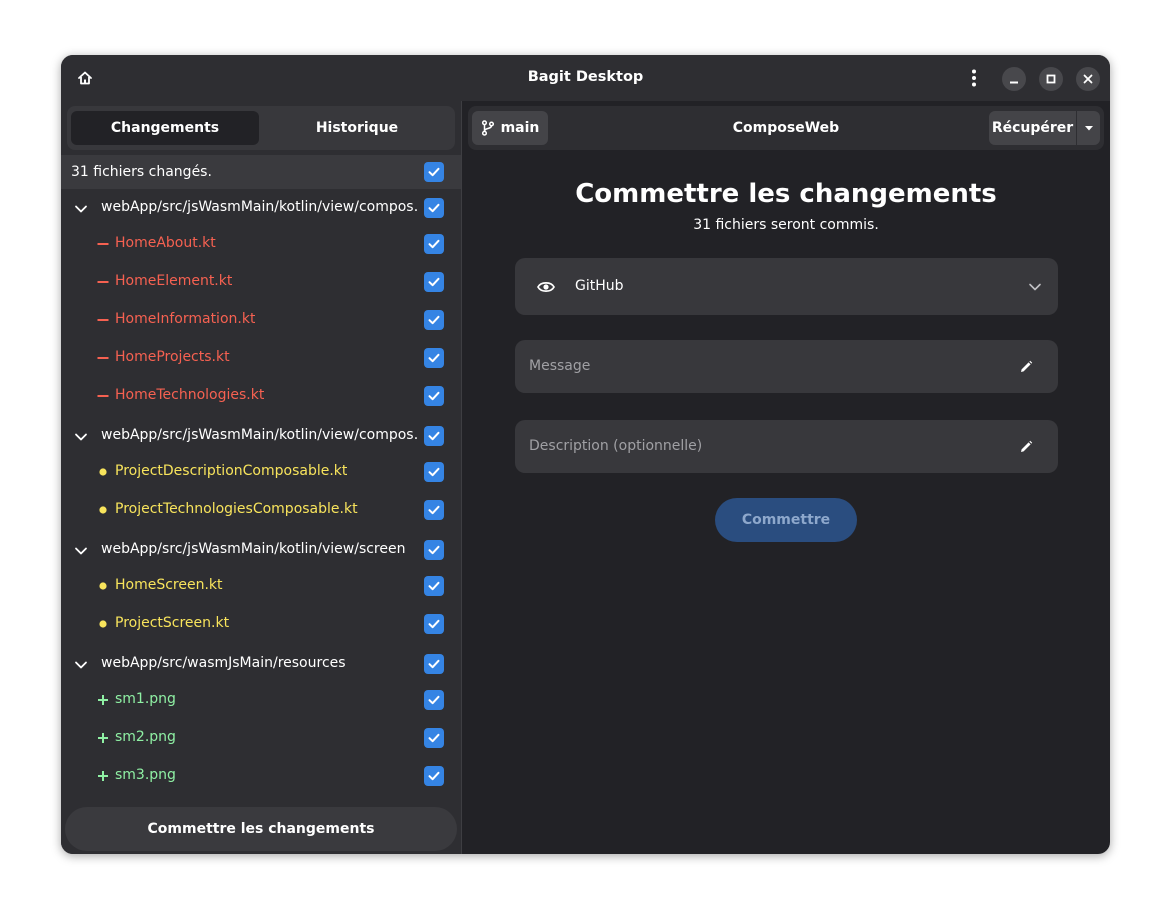  I want to click on changes-summary: 31 fichiers changés., so click(261, 172).